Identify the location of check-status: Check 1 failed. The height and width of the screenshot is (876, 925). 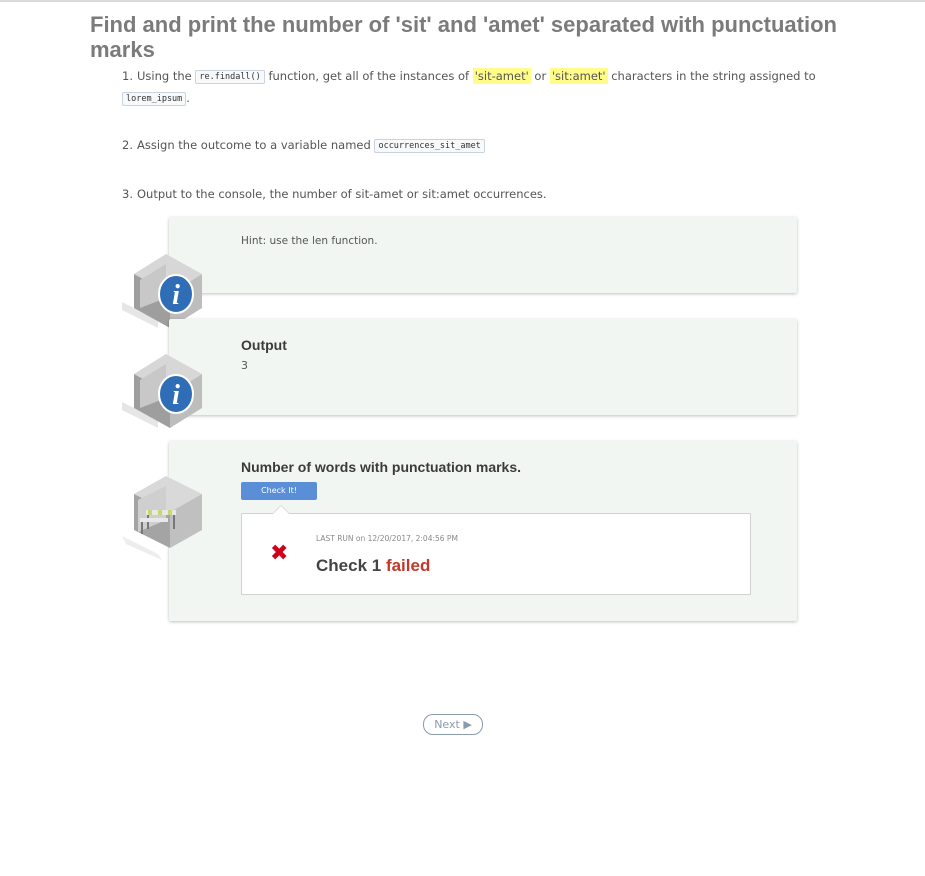
(373, 566).